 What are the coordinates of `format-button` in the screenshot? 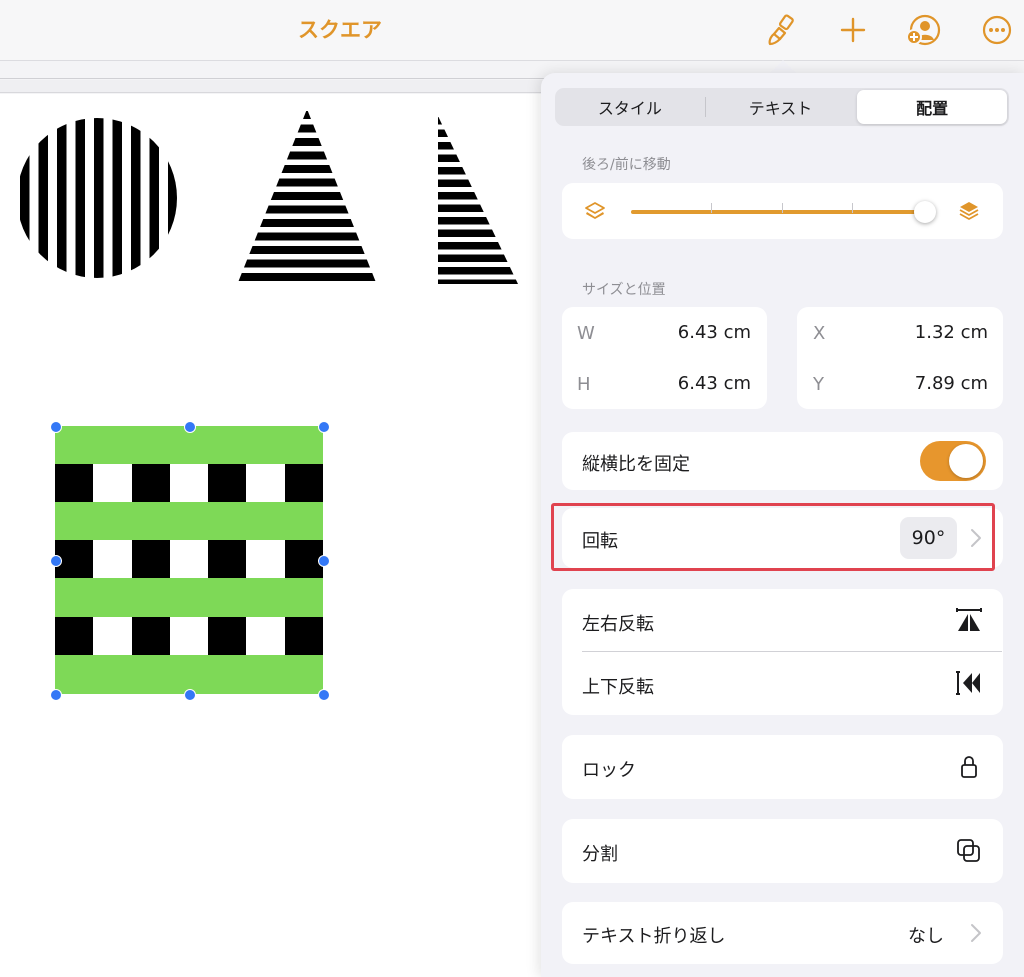 It's located at (782, 30).